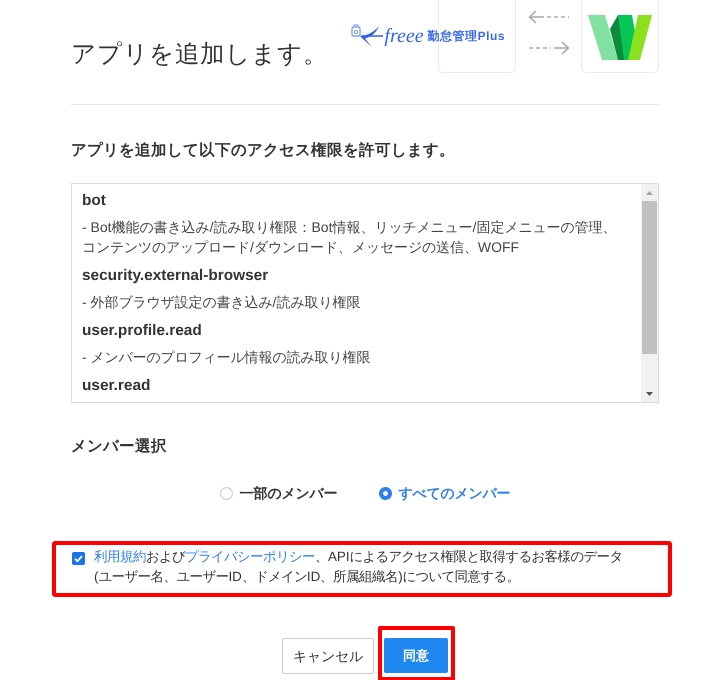 This screenshot has width=724, height=680. I want to click on scroll-down-icon, so click(649, 394).